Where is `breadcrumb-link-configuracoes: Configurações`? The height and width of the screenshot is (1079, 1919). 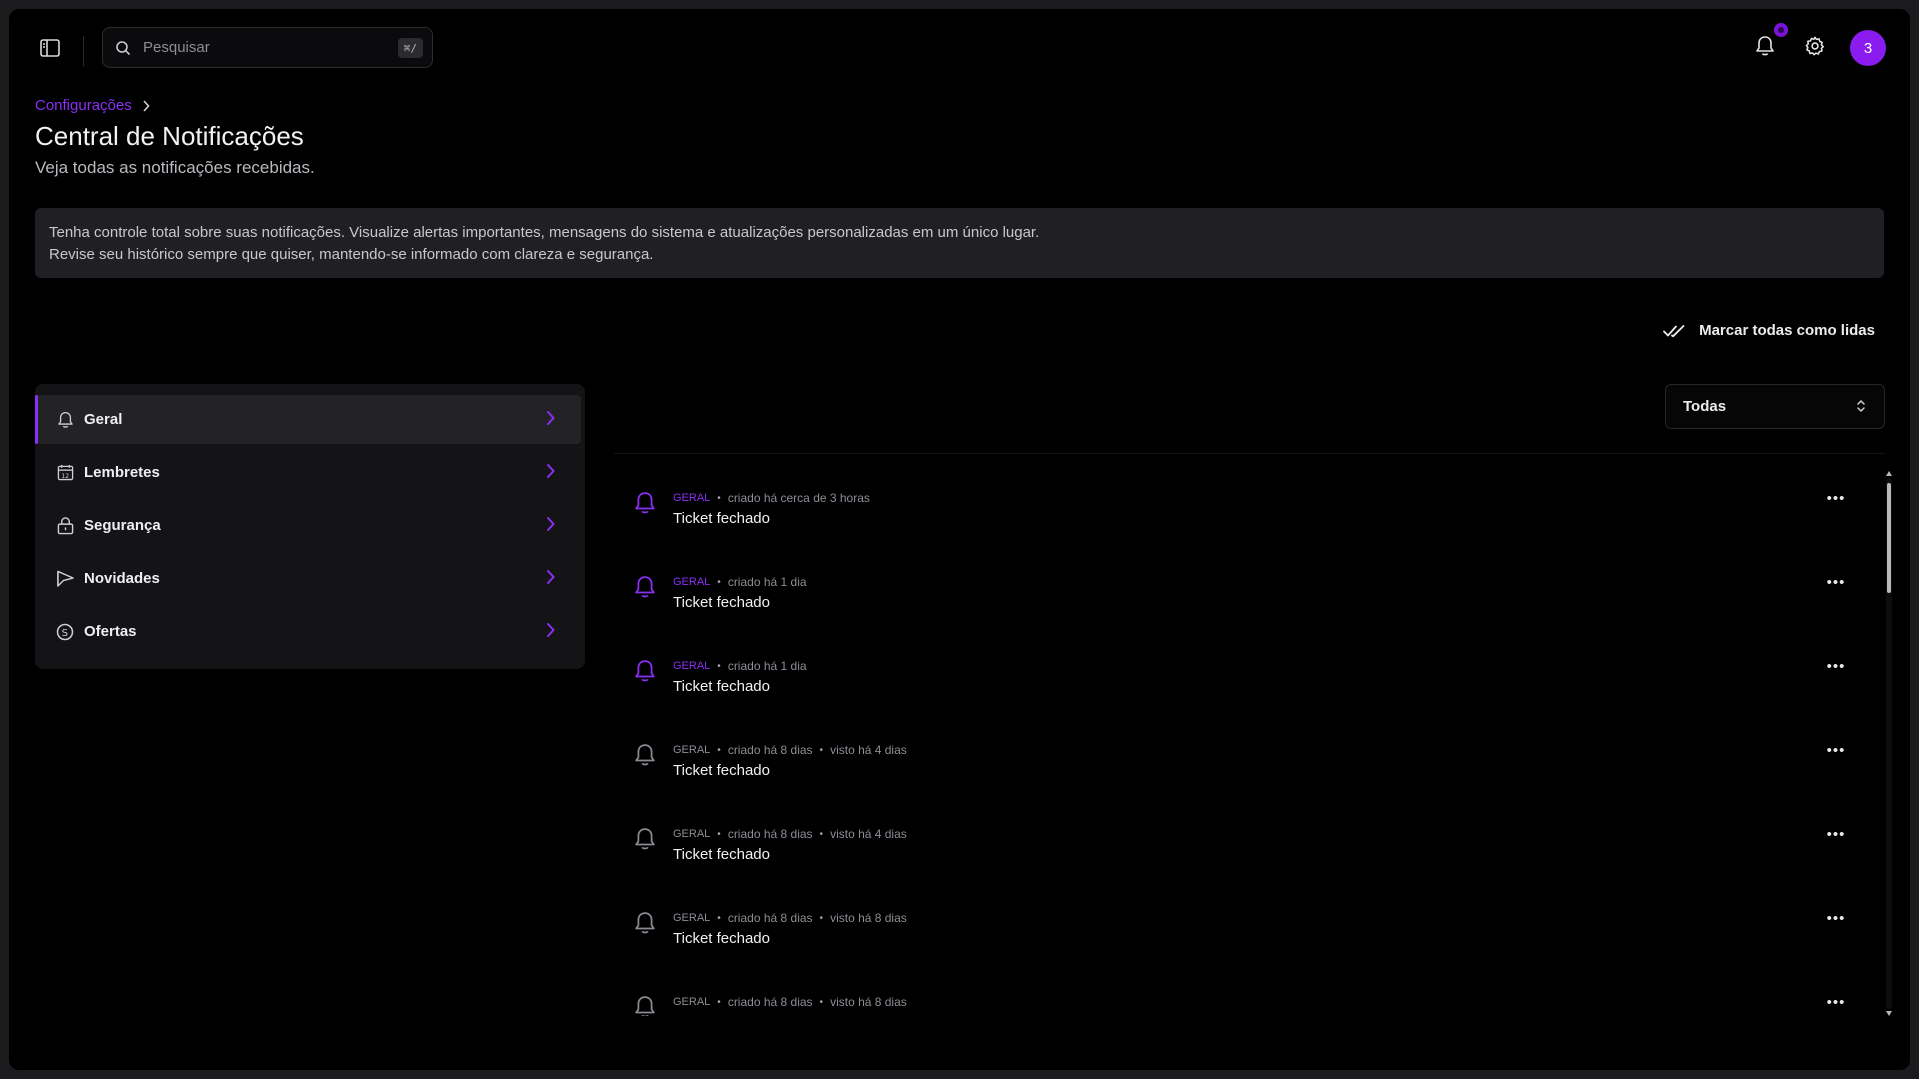 breadcrumb-link-configuracoes: Configurações is located at coordinates (83, 105).